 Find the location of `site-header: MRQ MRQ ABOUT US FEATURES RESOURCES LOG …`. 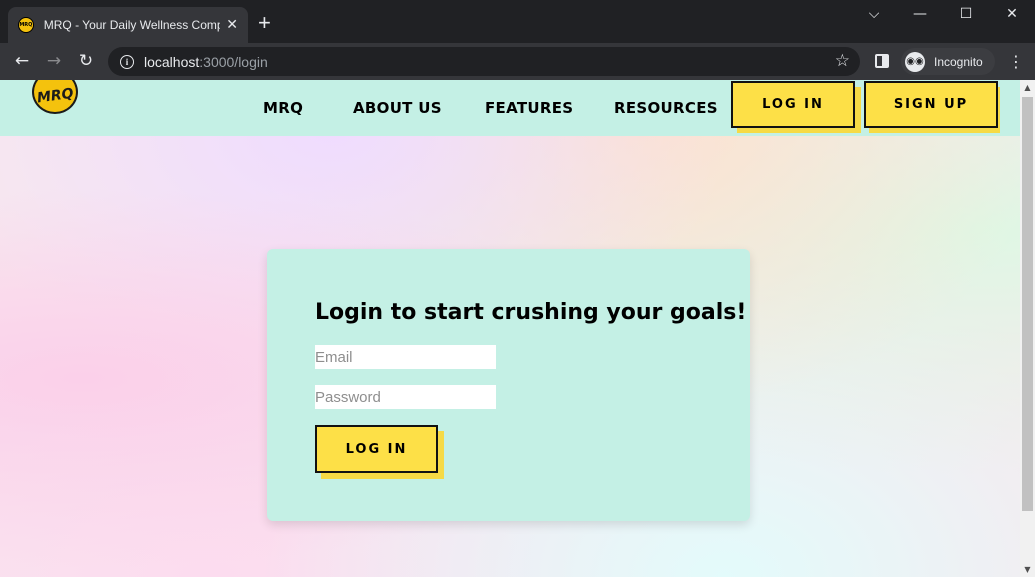

site-header: MRQ MRQ ABOUT US FEATURES RESOURCES LOG … is located at coordinates (510, 108).